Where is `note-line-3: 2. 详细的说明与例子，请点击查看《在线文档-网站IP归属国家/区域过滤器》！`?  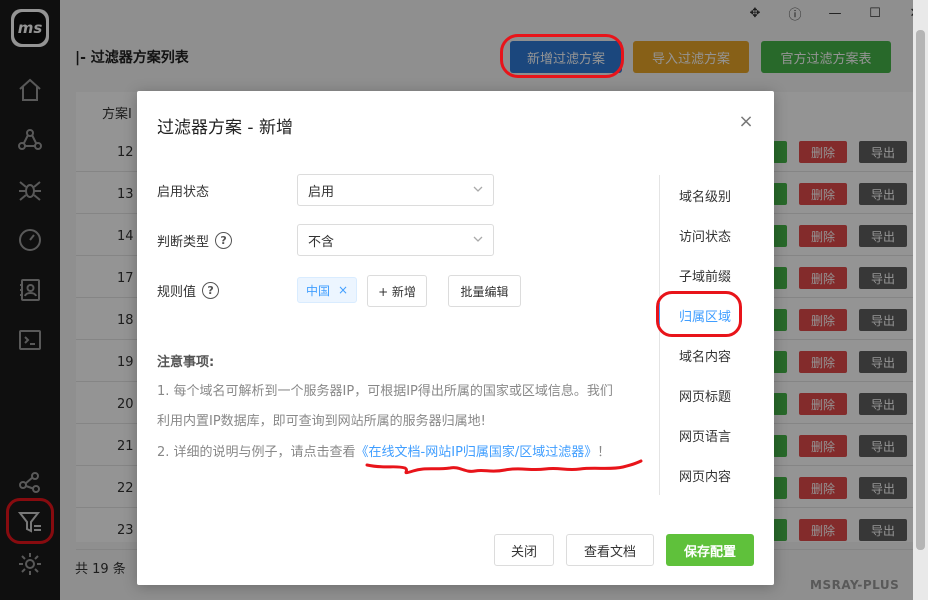 note-line-3: 2. 详细的说明与例子，请点击查看《在线文档-网站IP归属国家/区域过滤器》！ is located at coordinates (383, 450).